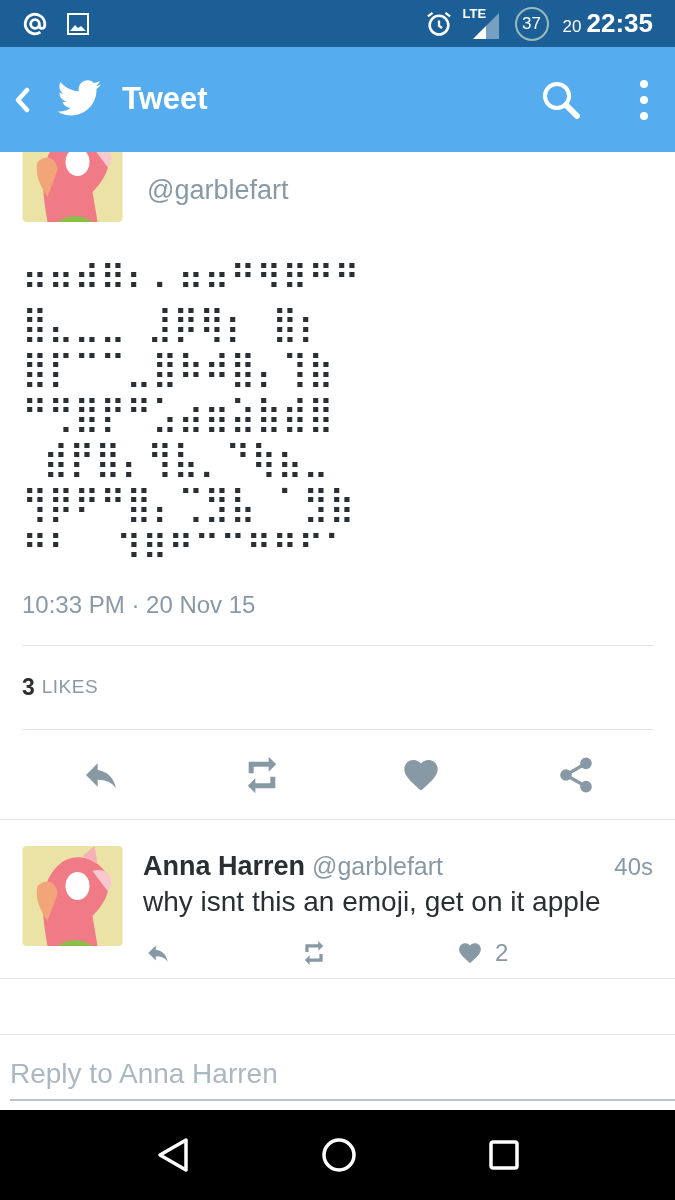 The width and height of the screenshot is (675, 1200). Describe the element at coordinates (644, 99) in the screenshot. I see `overflow-menu-icon` at that location.